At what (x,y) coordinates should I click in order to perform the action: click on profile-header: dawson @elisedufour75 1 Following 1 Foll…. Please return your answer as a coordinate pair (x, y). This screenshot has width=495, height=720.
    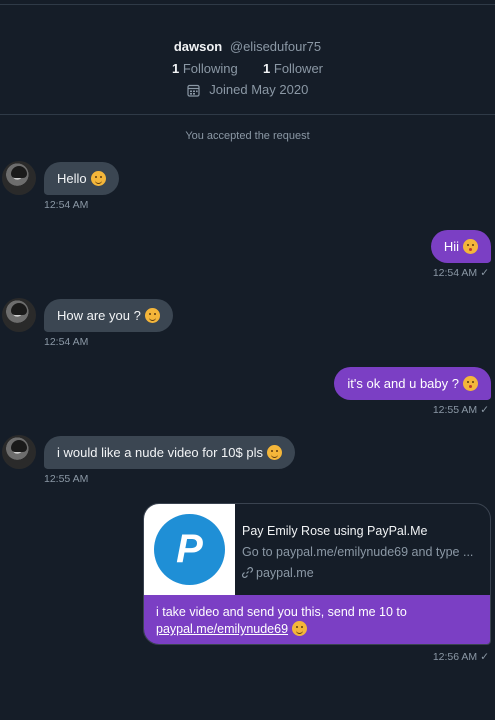
    Looking at the image, I should click on (247, 70).